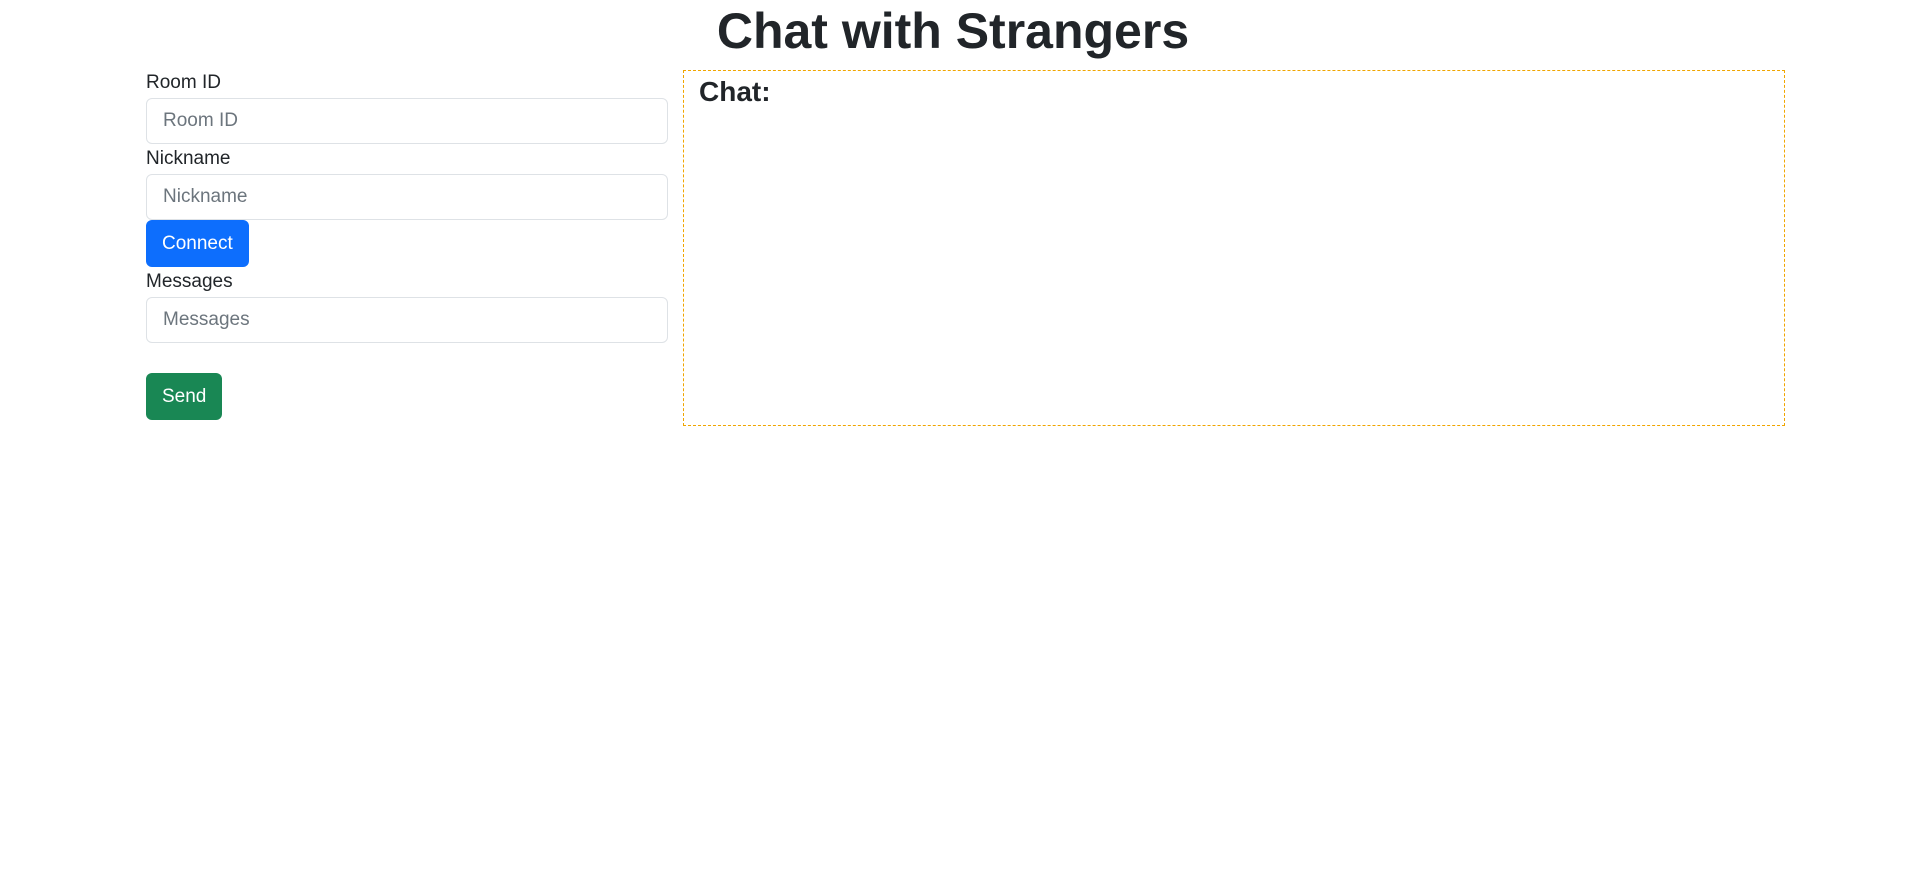  What do you see at coordinates (953, 31) in the screenshot?
I see `page-title: Chat with Strangers` at bounding box center [953, 31].